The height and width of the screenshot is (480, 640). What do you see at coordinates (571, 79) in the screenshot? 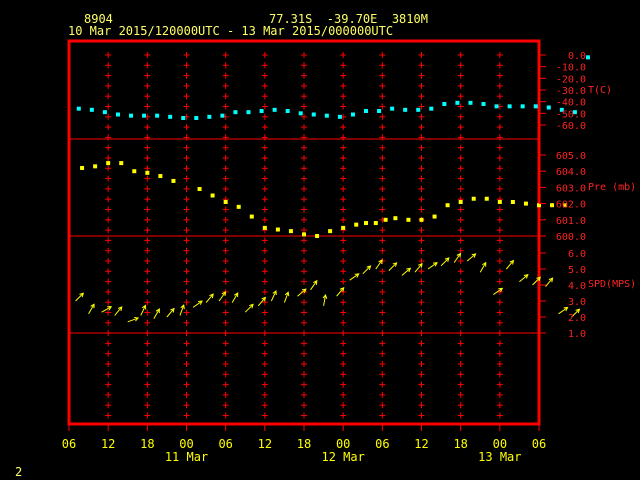
I see `right-axis-tick-label: -20.0` at bounding box center [571, 79].